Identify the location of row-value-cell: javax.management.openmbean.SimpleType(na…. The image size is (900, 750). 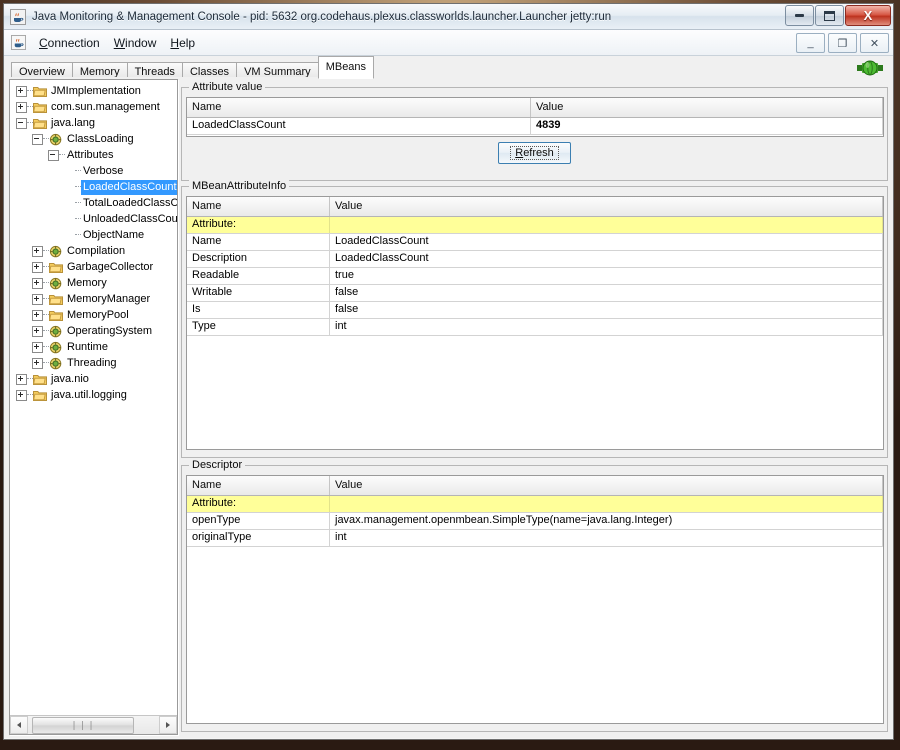
(606, 521).